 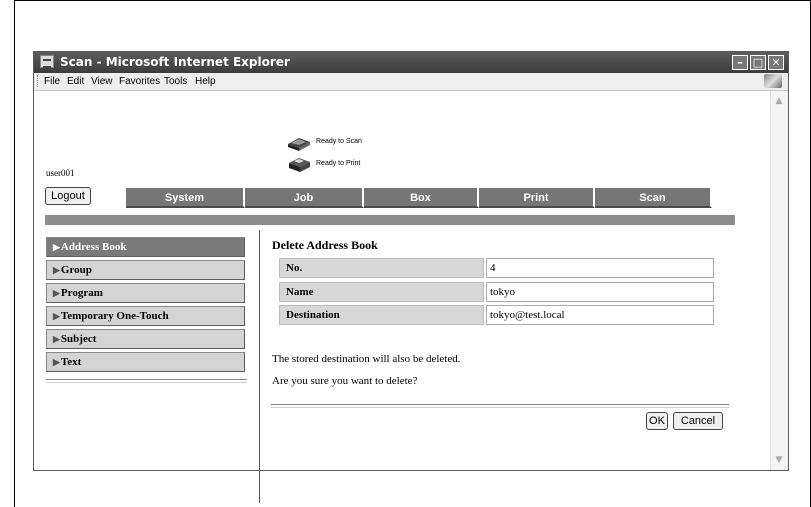 I want to click on printer-icon, so click(x=299, y=165).